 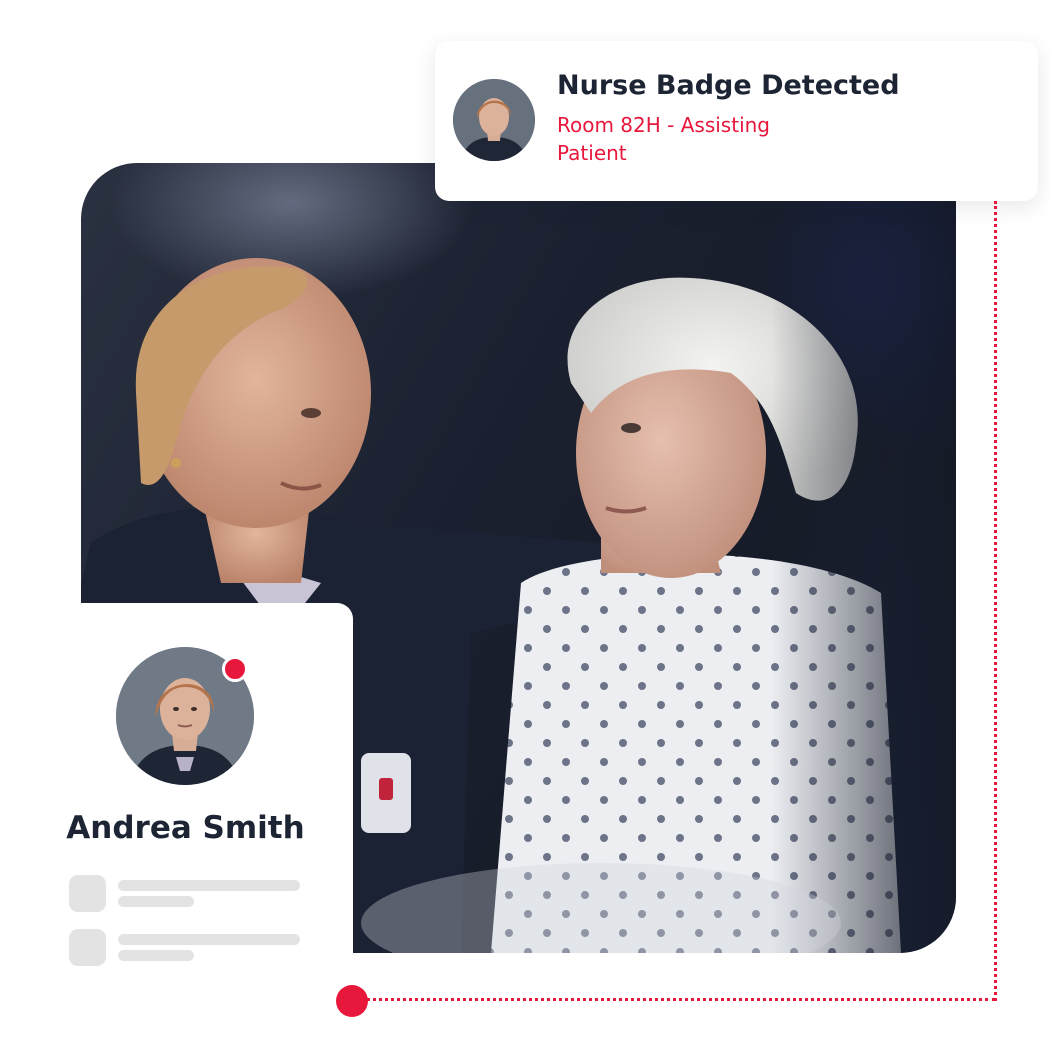 What do you see at coordinates (185, 828) in the screenshot?
I see `profile-name: Andrea Smith` at bounding box center [185, 828].